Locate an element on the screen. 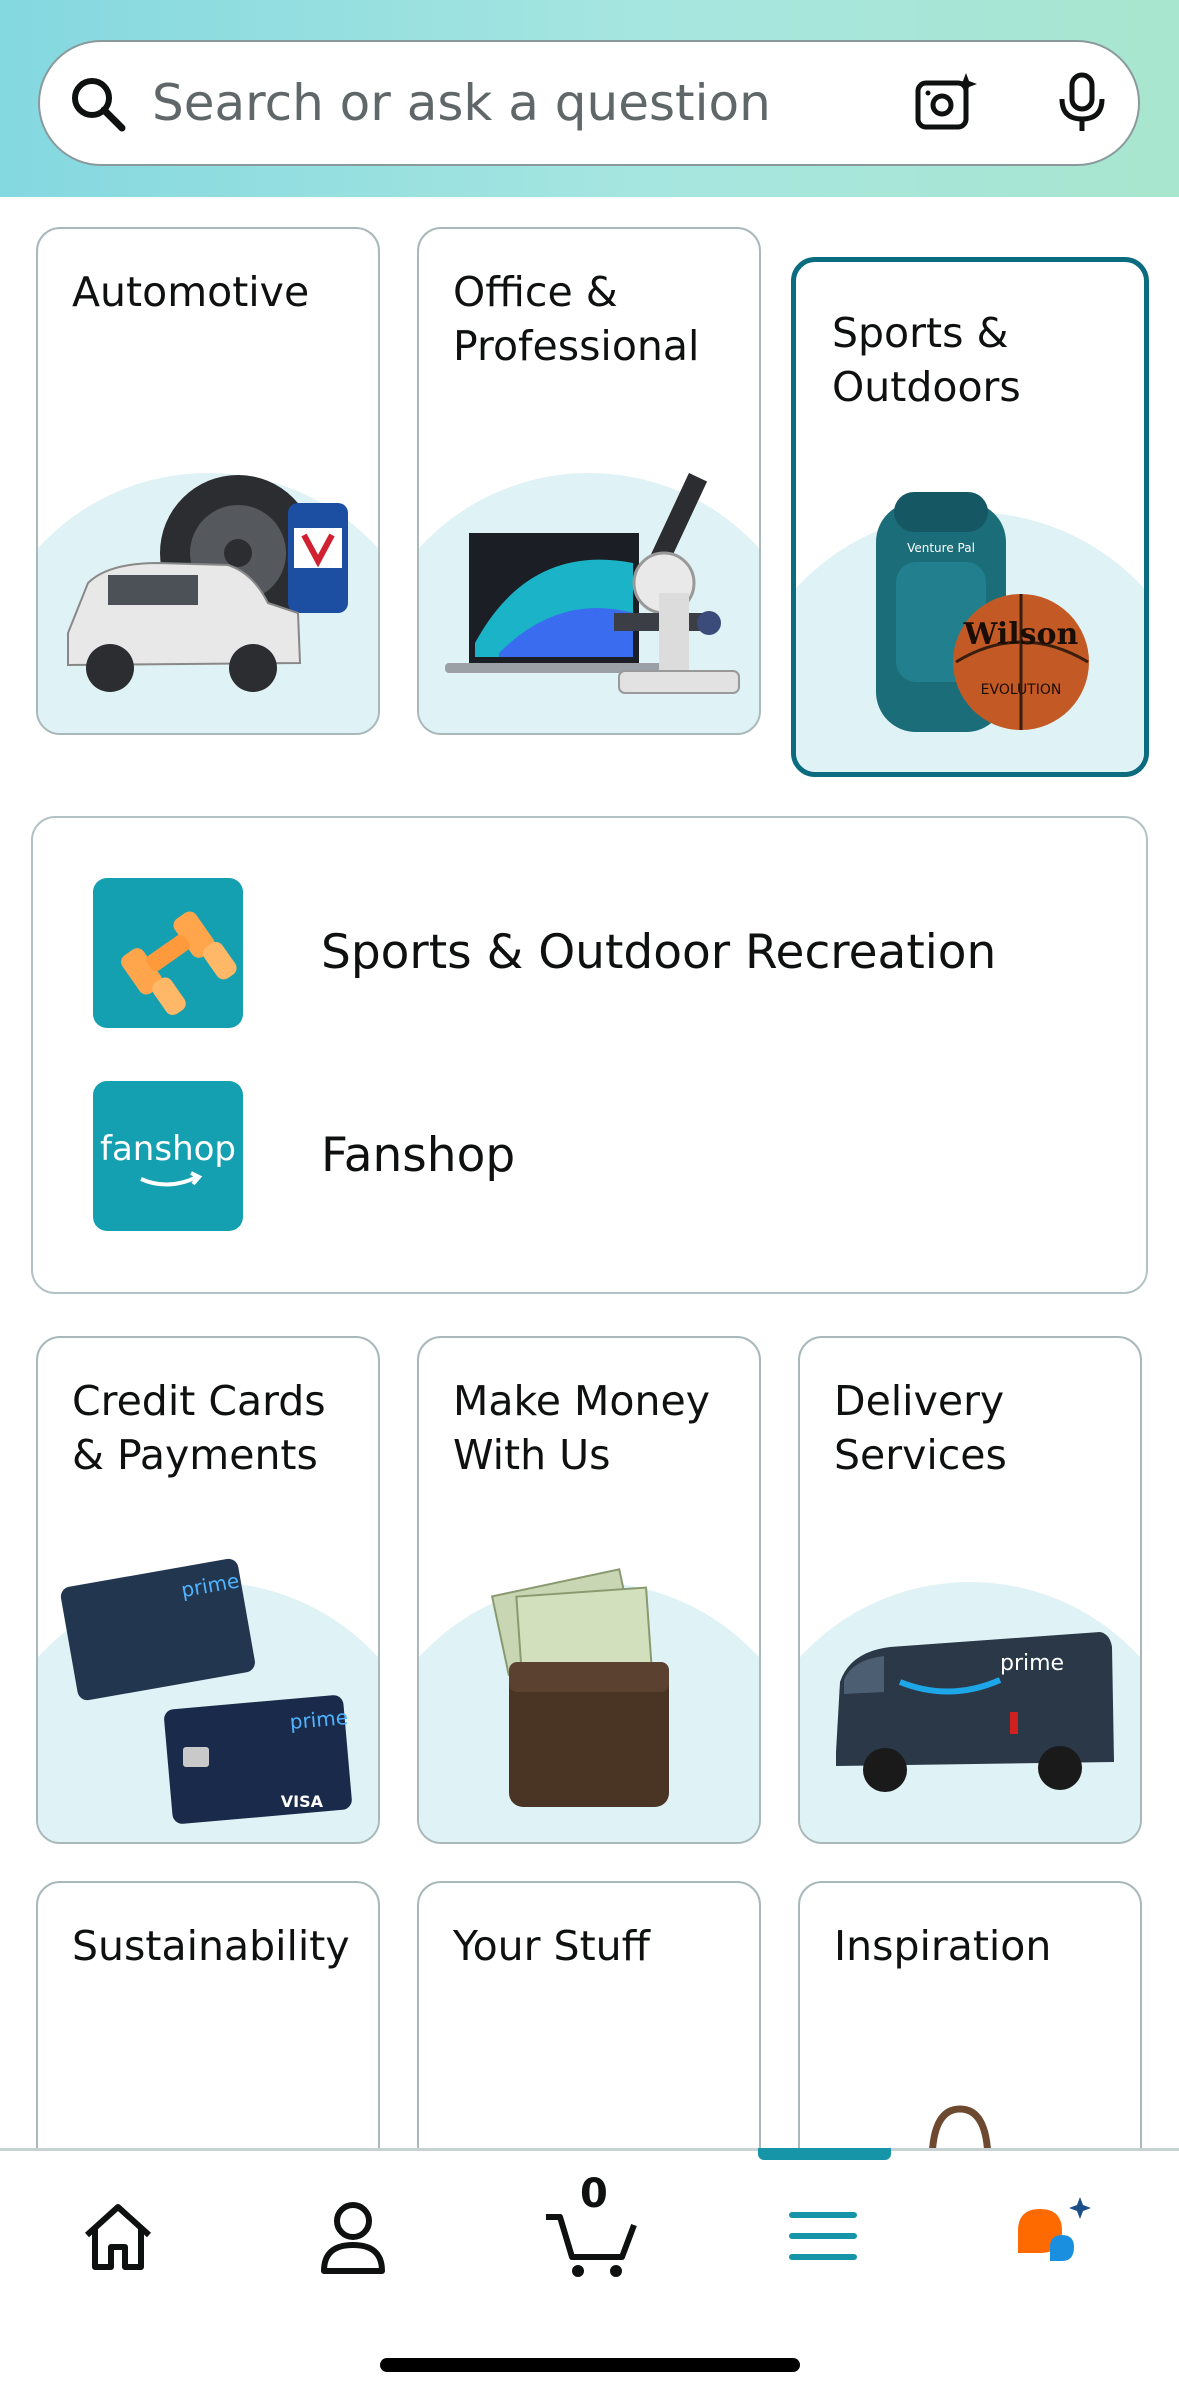 The width and height of the screenshot is (1179, 2396). wallet-cash-image is located at coordinates (579, 1687).